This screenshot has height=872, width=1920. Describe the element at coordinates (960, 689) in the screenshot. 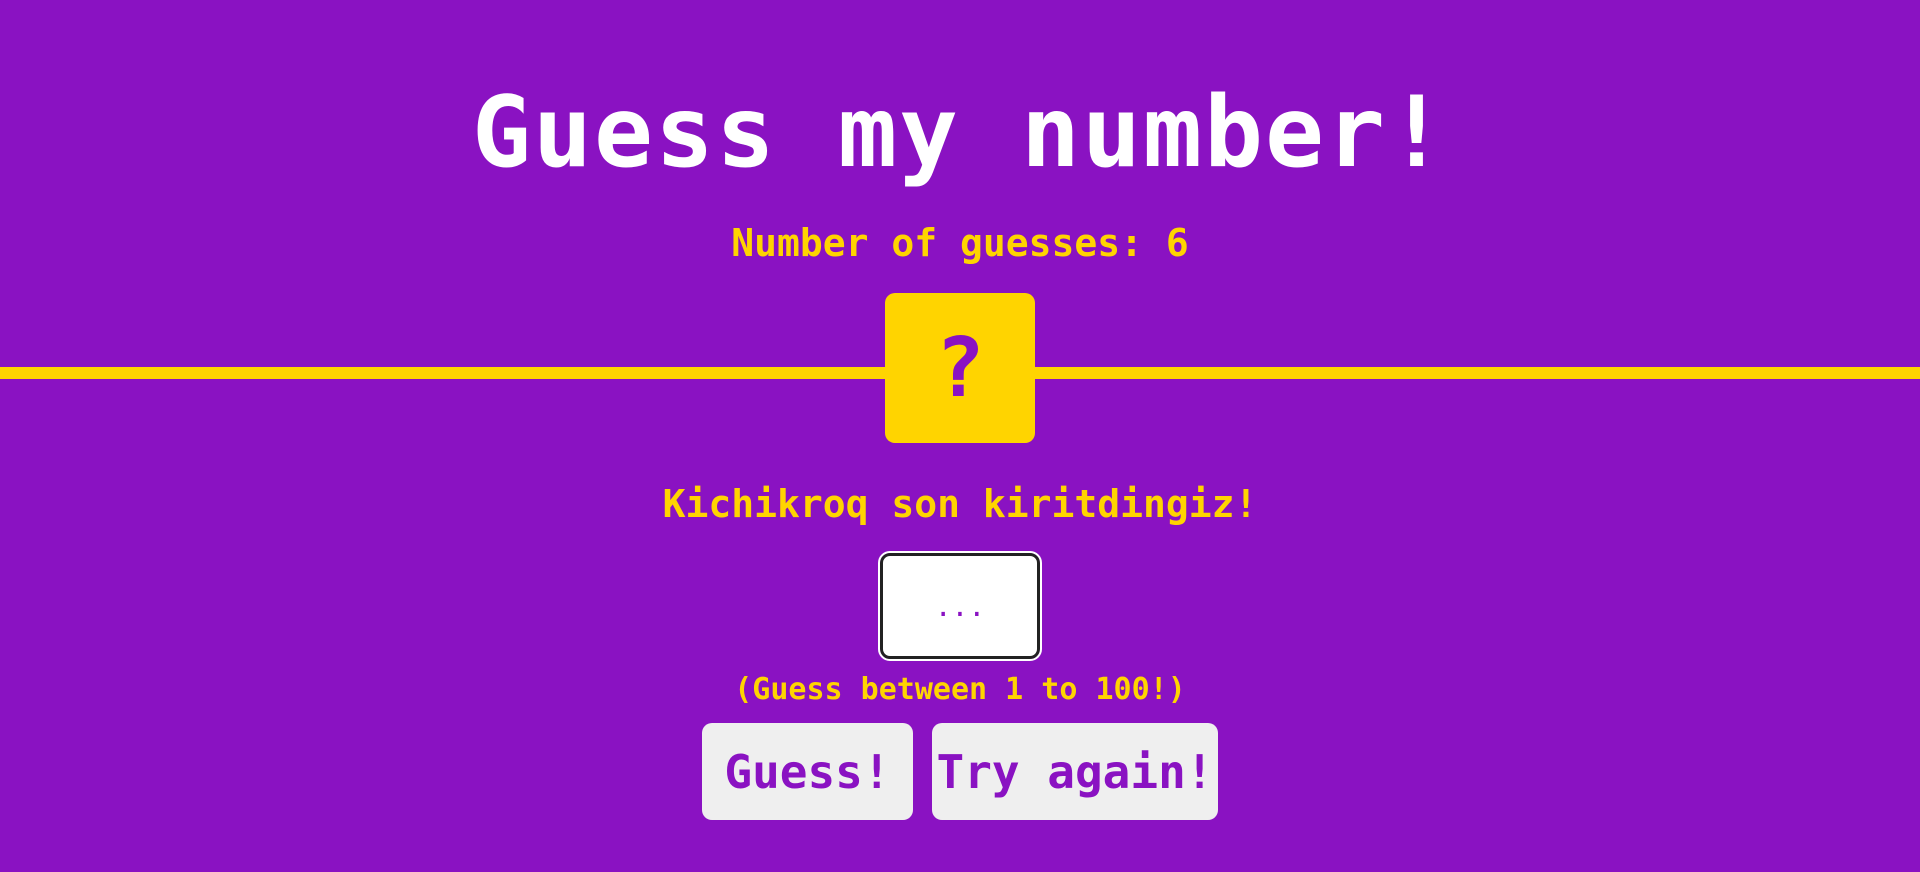

I see `range-hint: (Guess between 1 to 100!)` at that location.